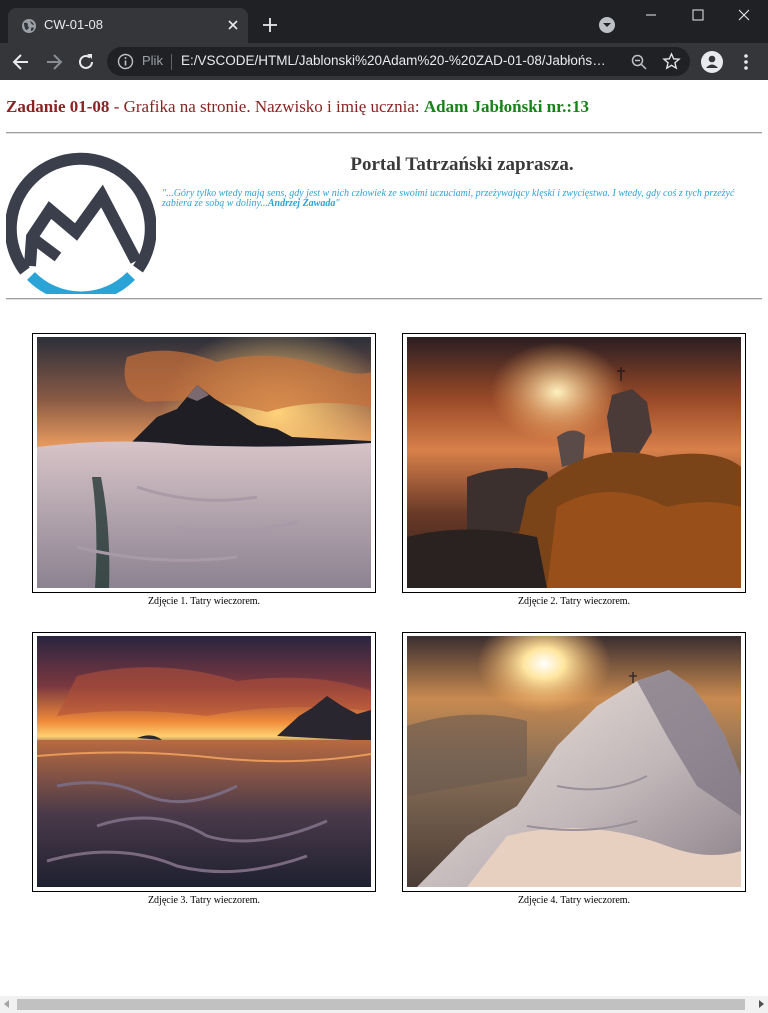 The height and width of the screenshot is (1013, 768). Describe the element at coordinates (21, 62) in the screenshot. I see `back-arrow-icon` at that location.